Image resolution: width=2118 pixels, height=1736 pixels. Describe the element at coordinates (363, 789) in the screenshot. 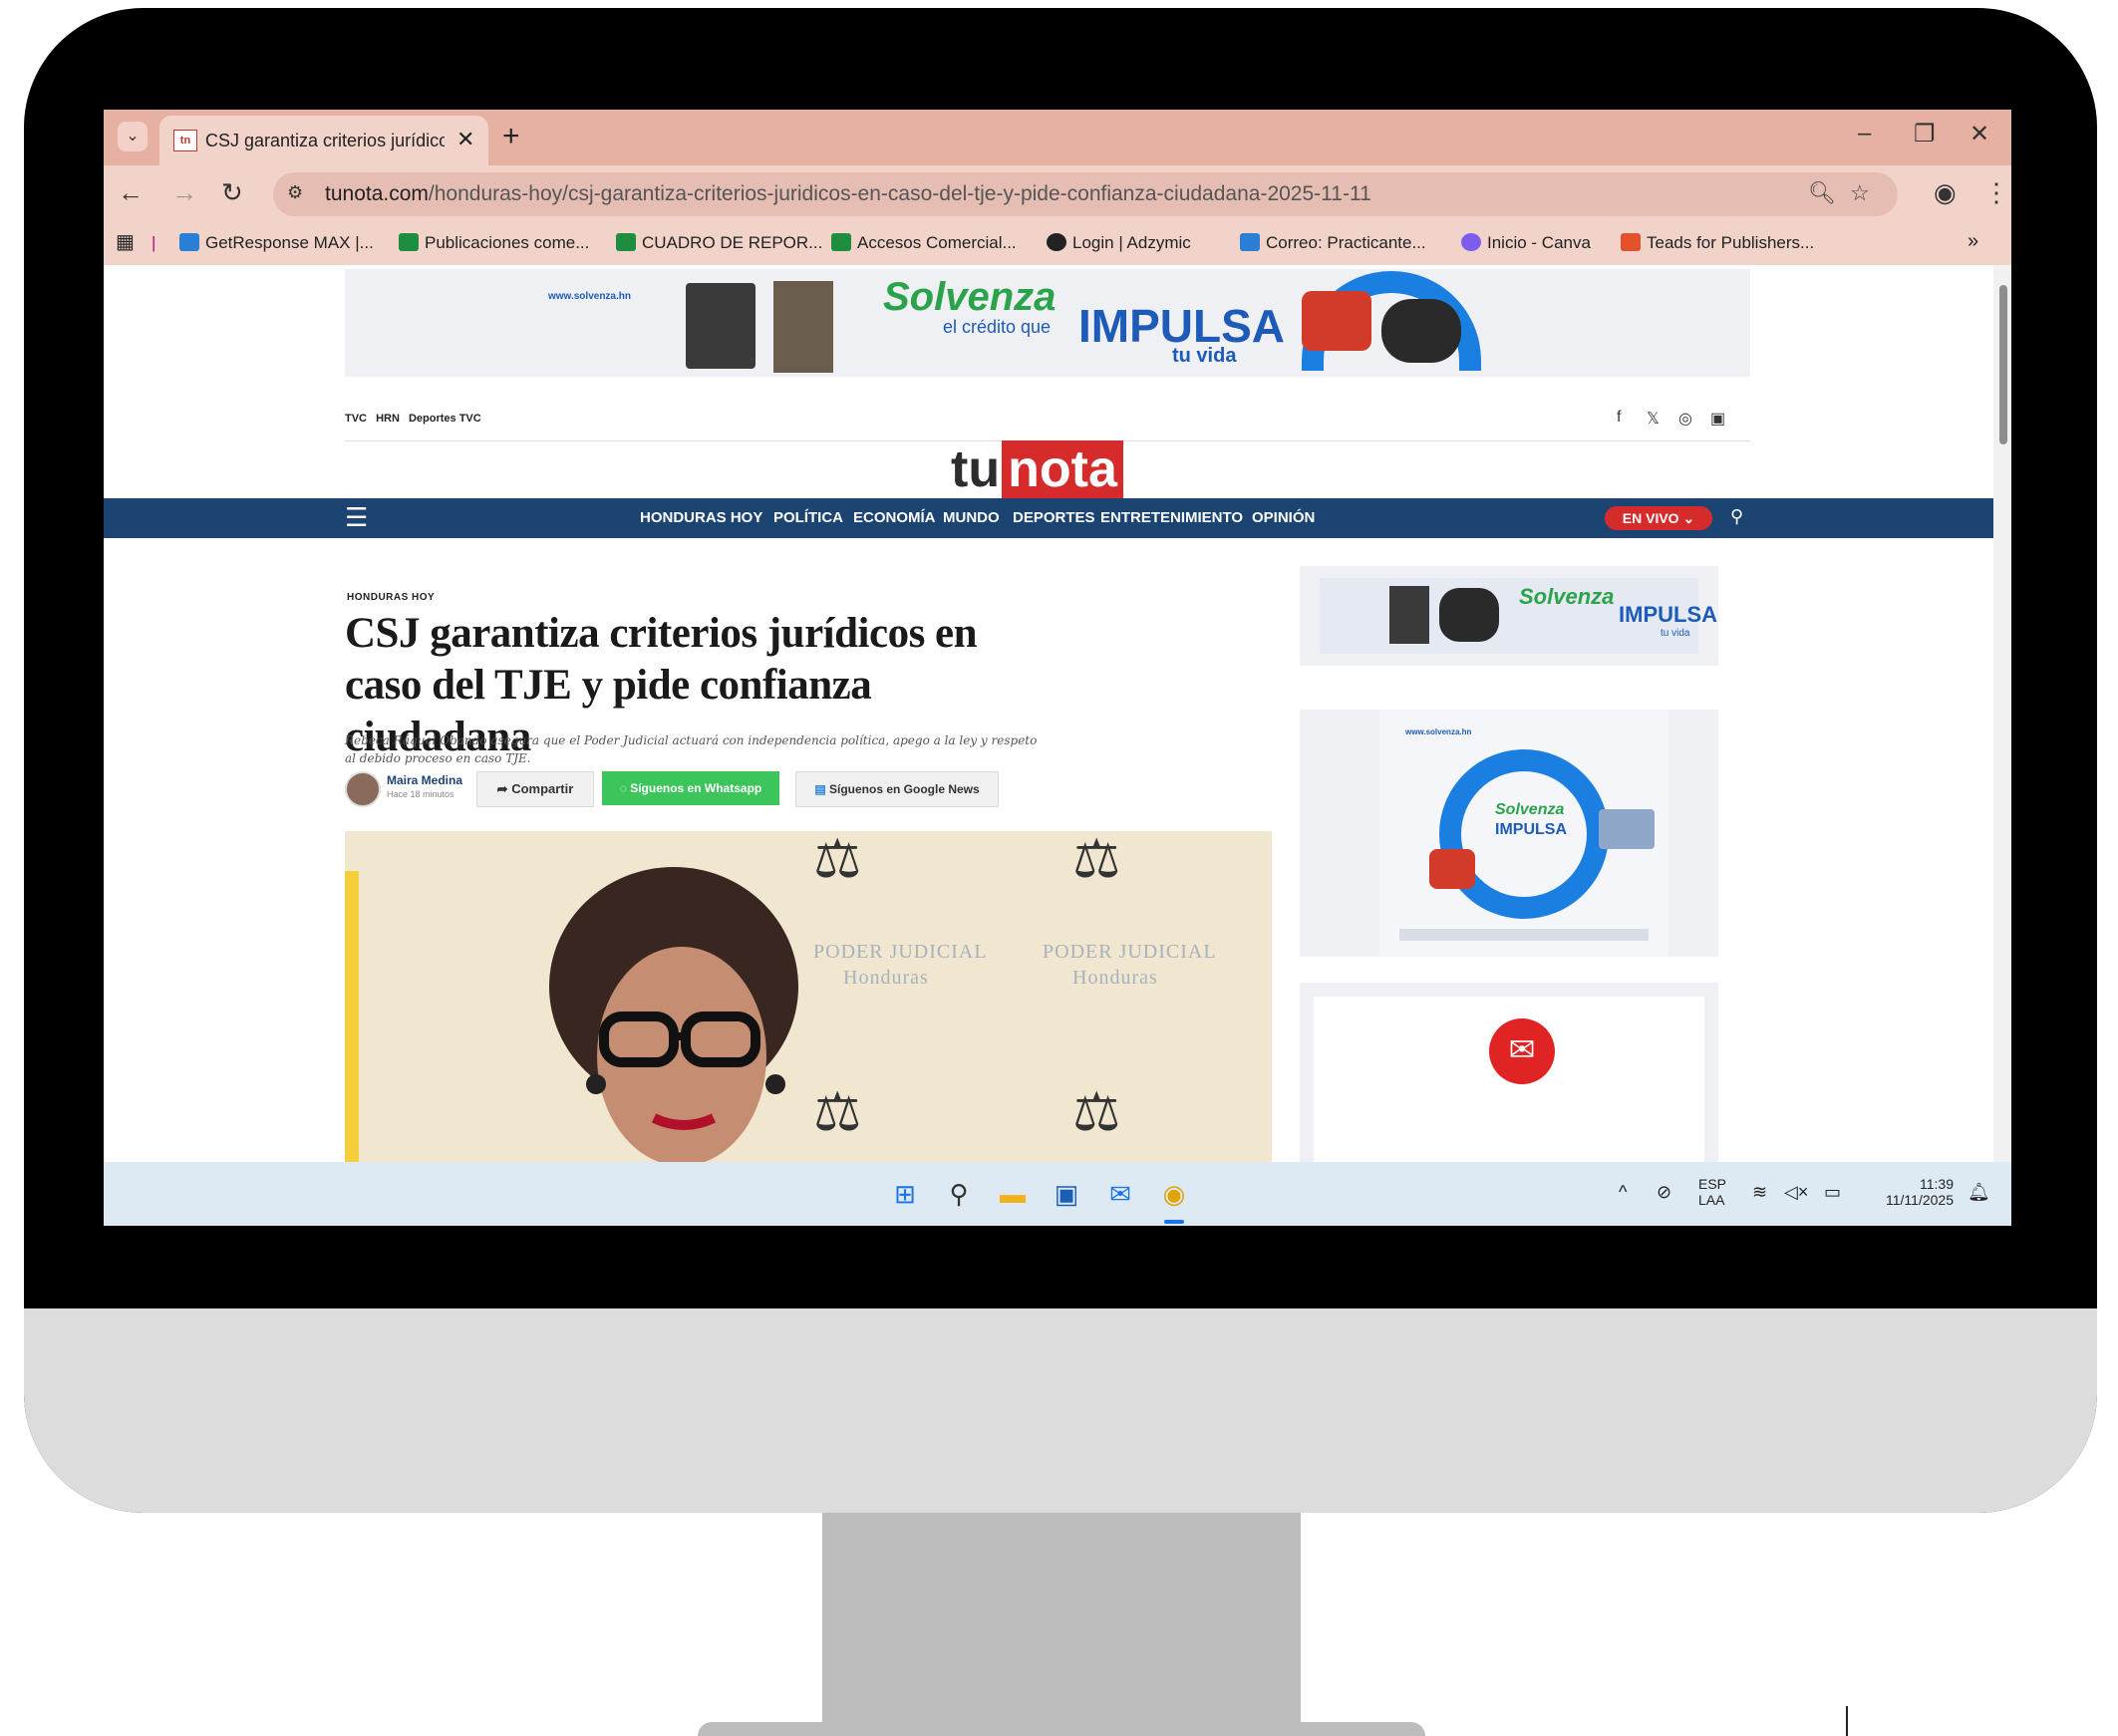

I see `author-avatar` at that location.